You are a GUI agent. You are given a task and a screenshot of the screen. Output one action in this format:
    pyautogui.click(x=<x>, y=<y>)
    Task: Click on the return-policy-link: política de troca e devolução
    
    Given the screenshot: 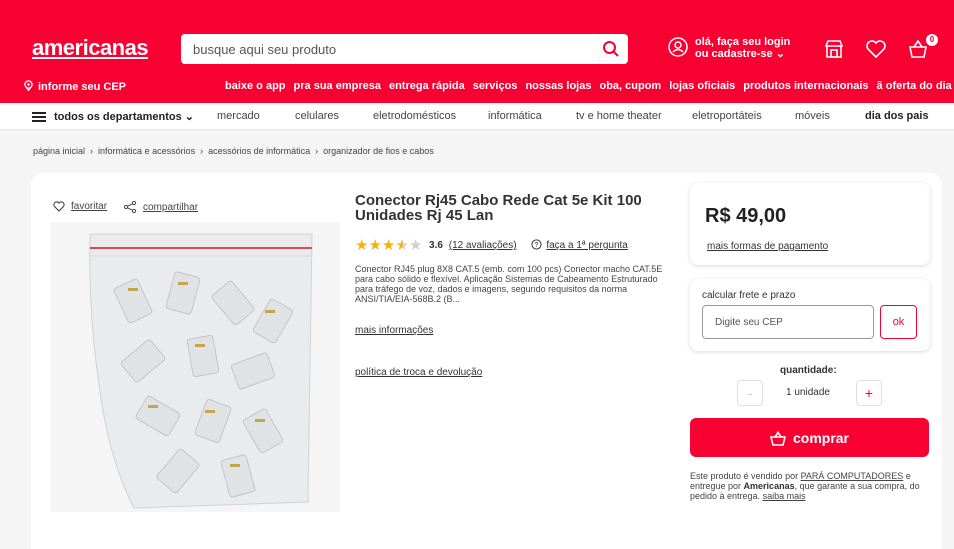 What is the action you would take?
    pyautogui.click(x=418, y=372)
    